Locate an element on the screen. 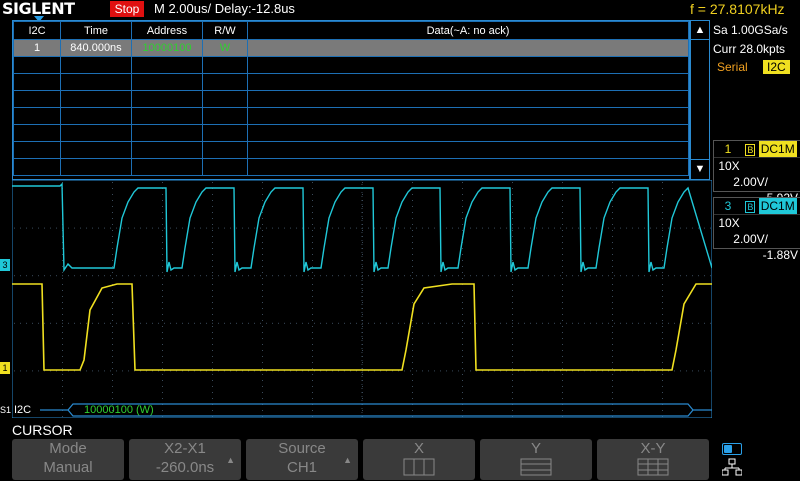  decode-table-header: I2C Time Address R/W Data(~A: no ack) is located at coordinates (351, 30).